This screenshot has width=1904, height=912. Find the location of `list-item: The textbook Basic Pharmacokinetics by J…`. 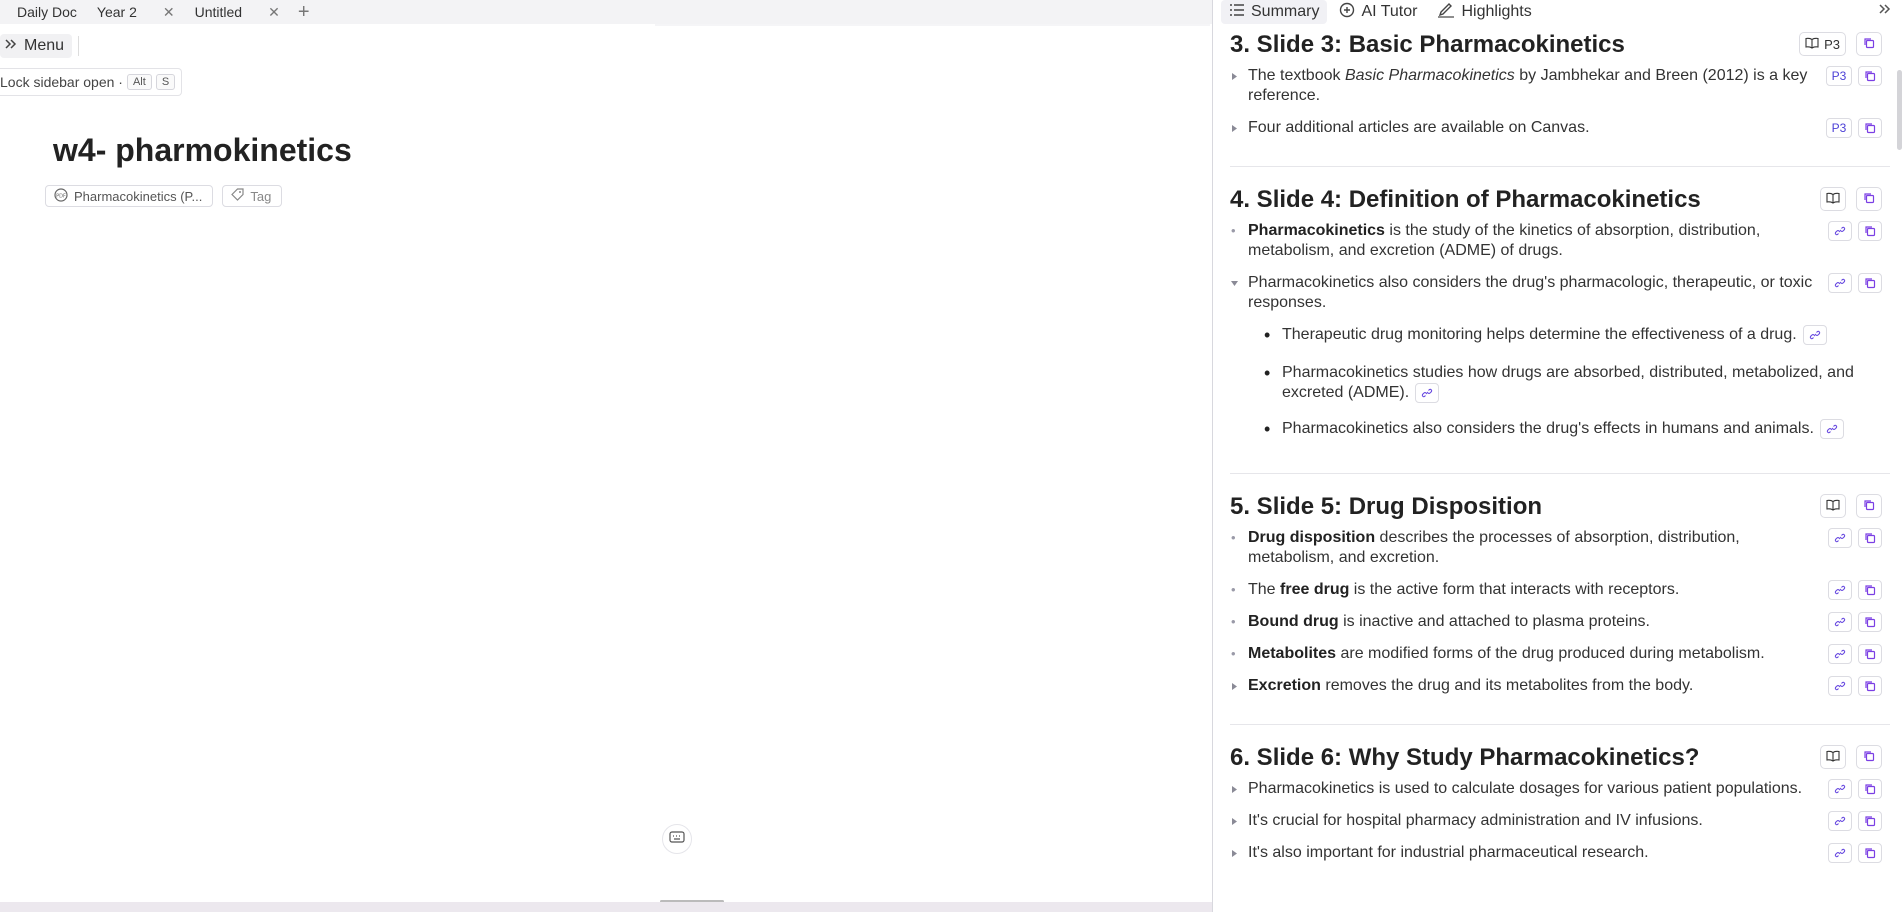

list-item: The textbook Basic Pharmacokinetics by J… is located at coordinates (1560, 86).